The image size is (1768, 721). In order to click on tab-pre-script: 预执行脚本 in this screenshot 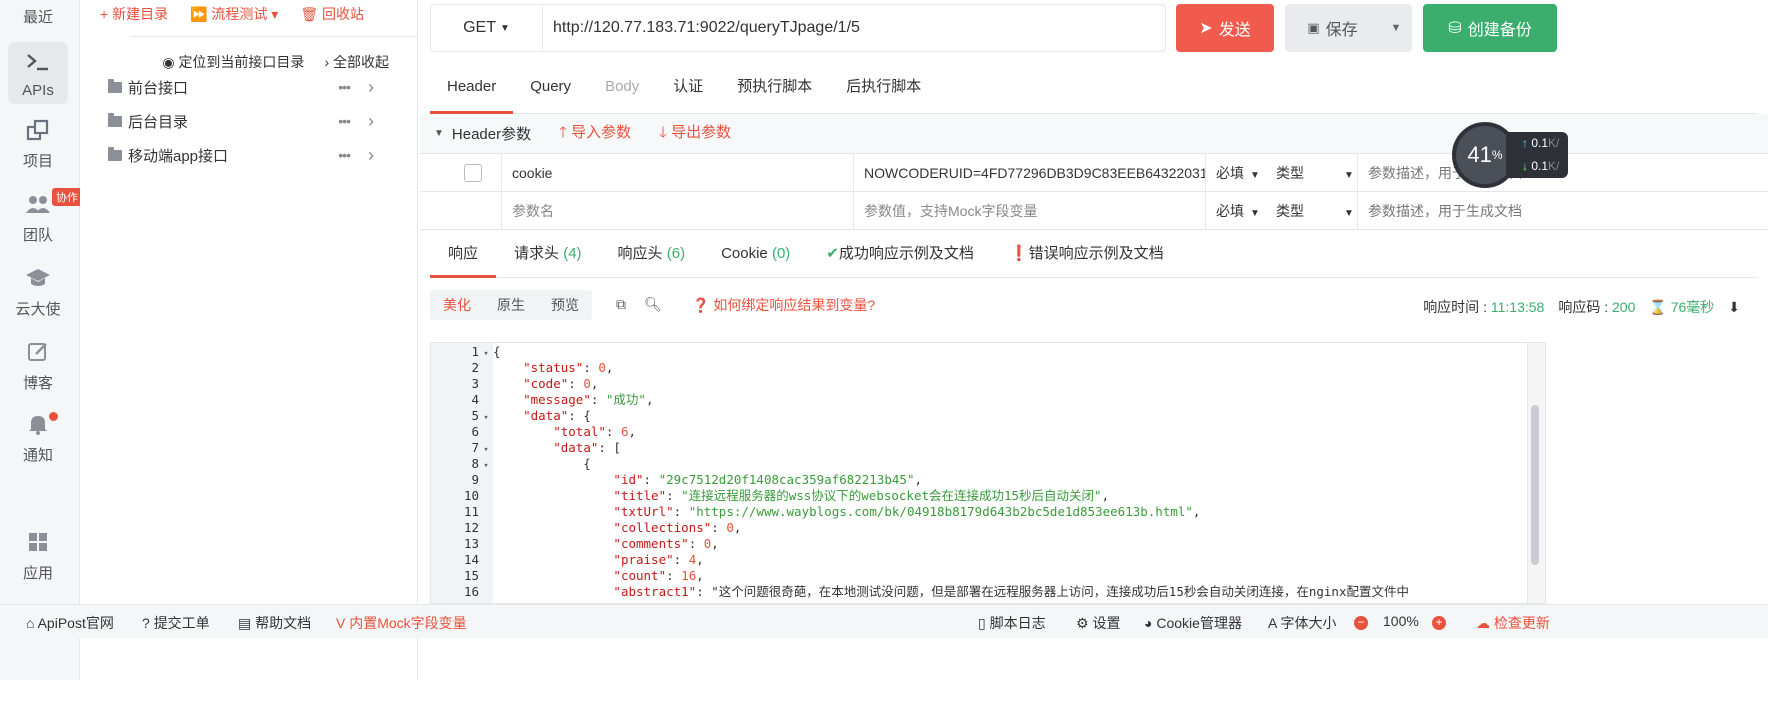, I will do `click(774, 86)`.